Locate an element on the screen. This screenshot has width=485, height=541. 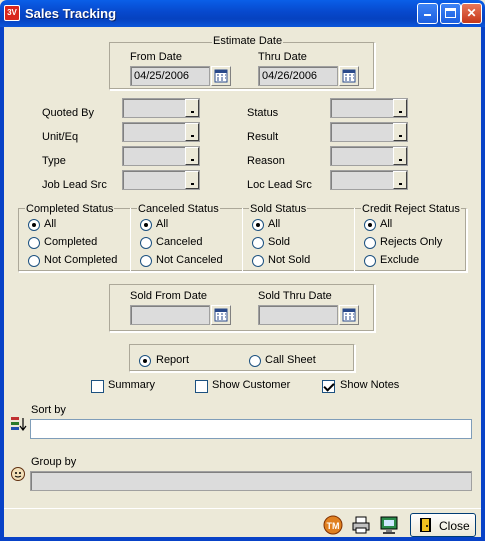
print-button is located at coordinates (361, 525).